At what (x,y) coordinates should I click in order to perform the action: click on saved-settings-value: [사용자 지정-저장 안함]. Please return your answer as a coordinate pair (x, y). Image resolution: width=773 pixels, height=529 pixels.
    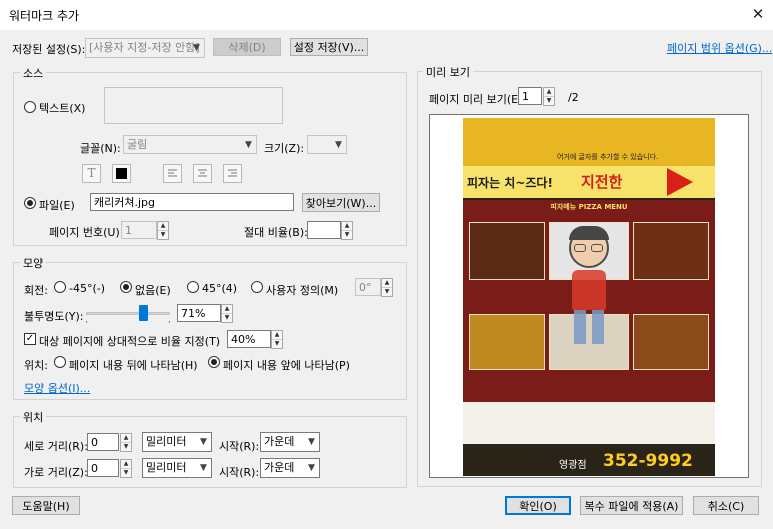
    Looking at the image, I should click on (144, 47).